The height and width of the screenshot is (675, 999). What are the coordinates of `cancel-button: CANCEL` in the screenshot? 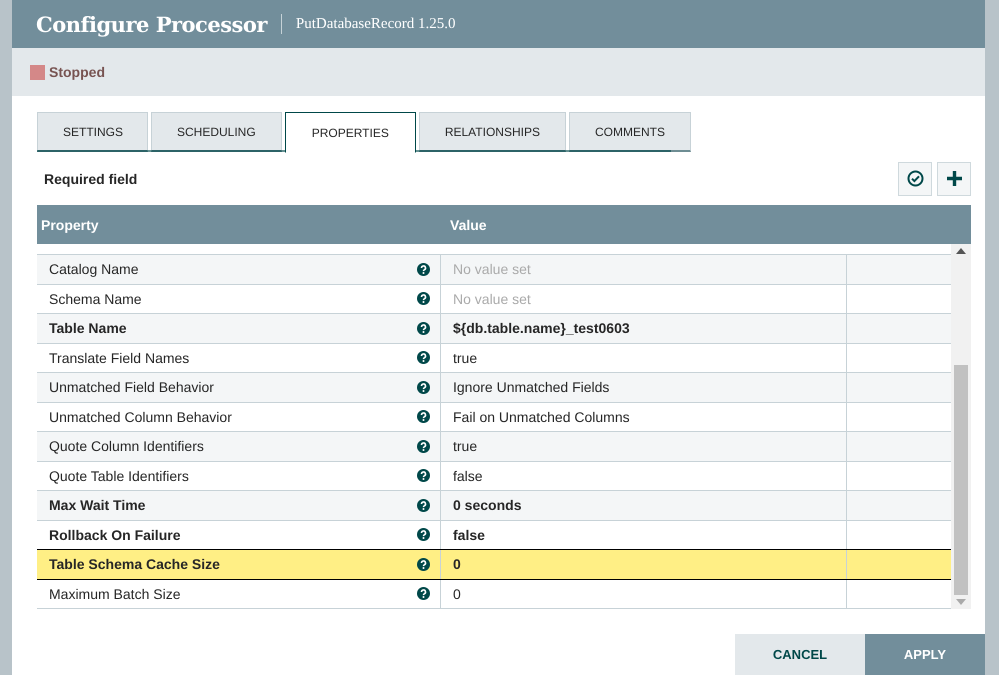 It's located at (800, 654).